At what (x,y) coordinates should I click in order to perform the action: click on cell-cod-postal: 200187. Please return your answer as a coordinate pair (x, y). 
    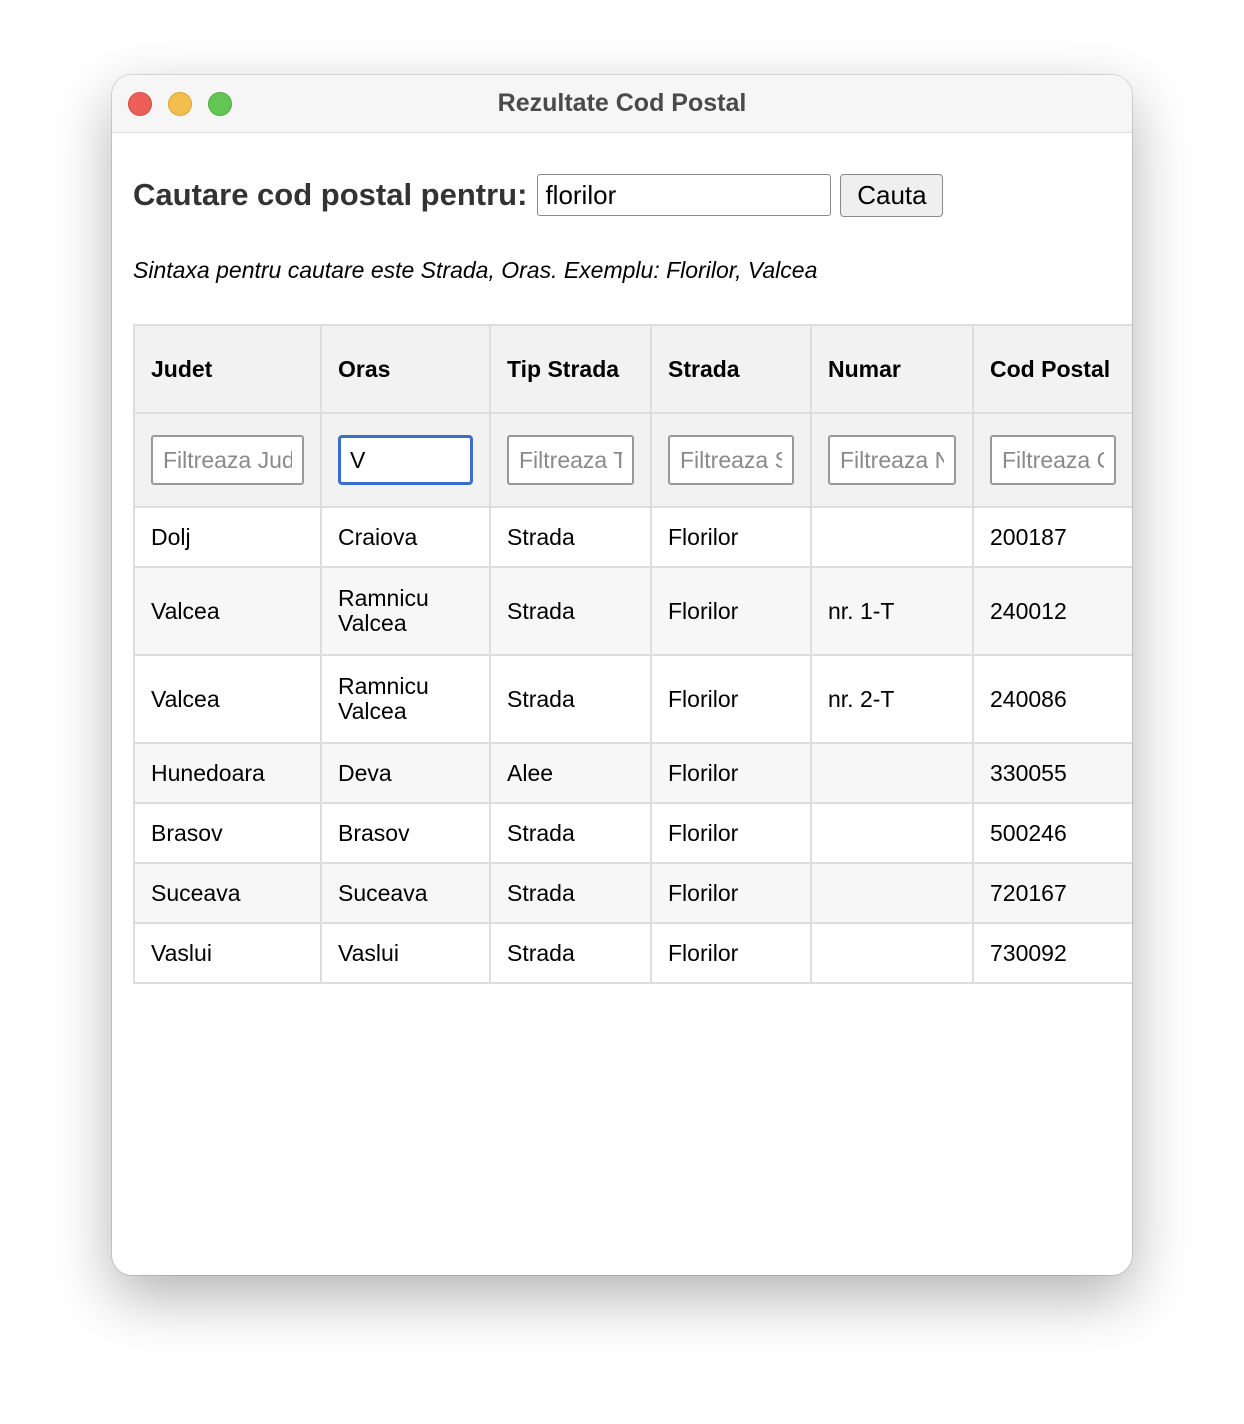
    Looking at the image, I should click on (1052, 537).